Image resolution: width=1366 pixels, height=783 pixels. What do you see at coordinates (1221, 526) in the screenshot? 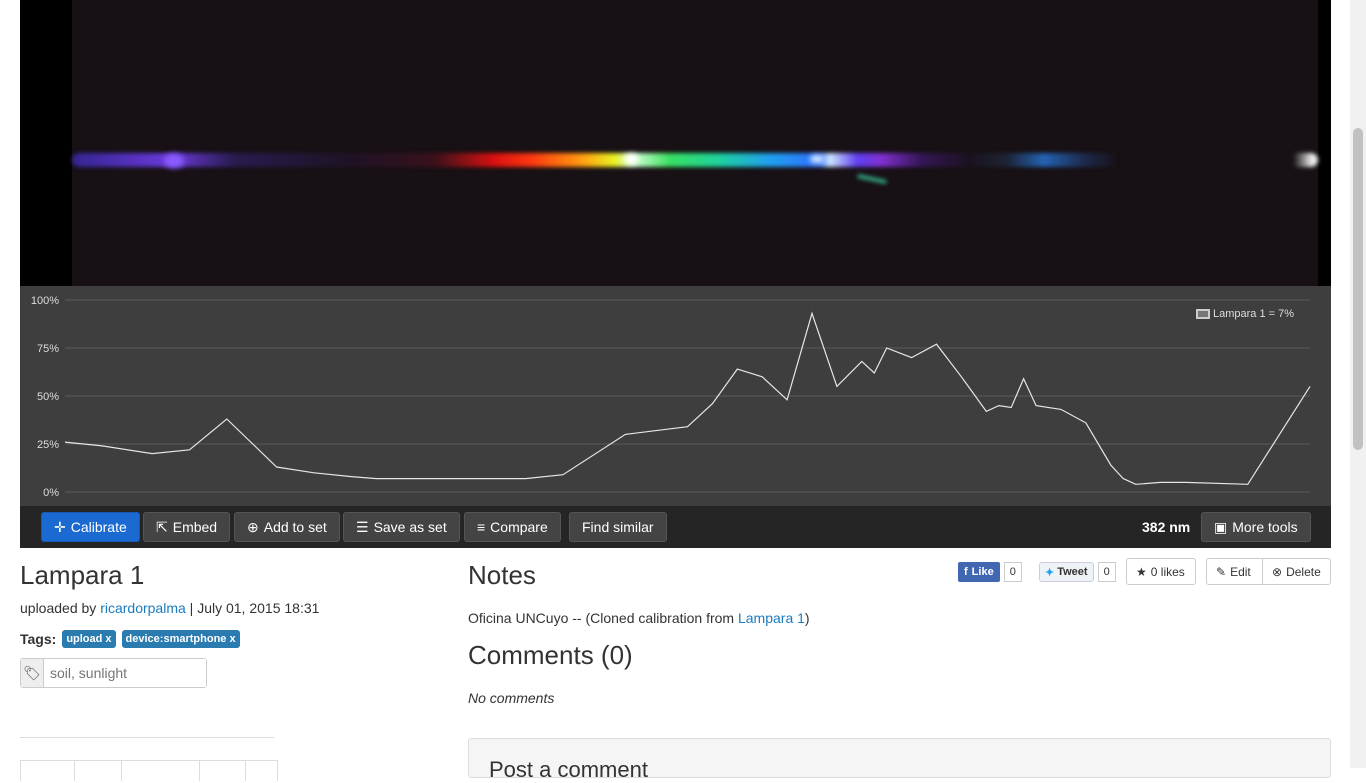
I see `toolbox-icon: ▣` at bounding box center [1221, 526].